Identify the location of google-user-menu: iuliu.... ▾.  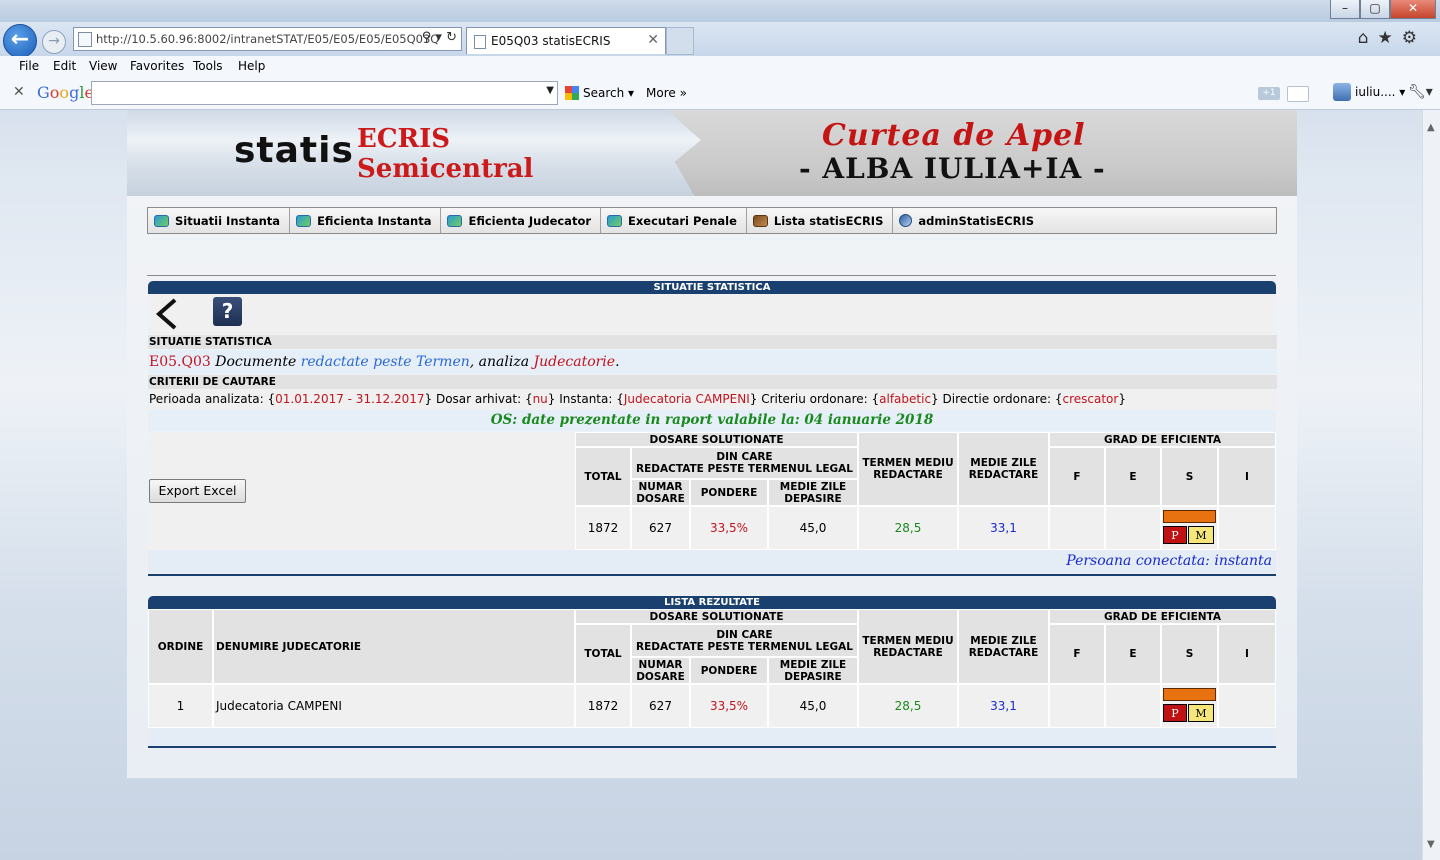
(1369, 92).